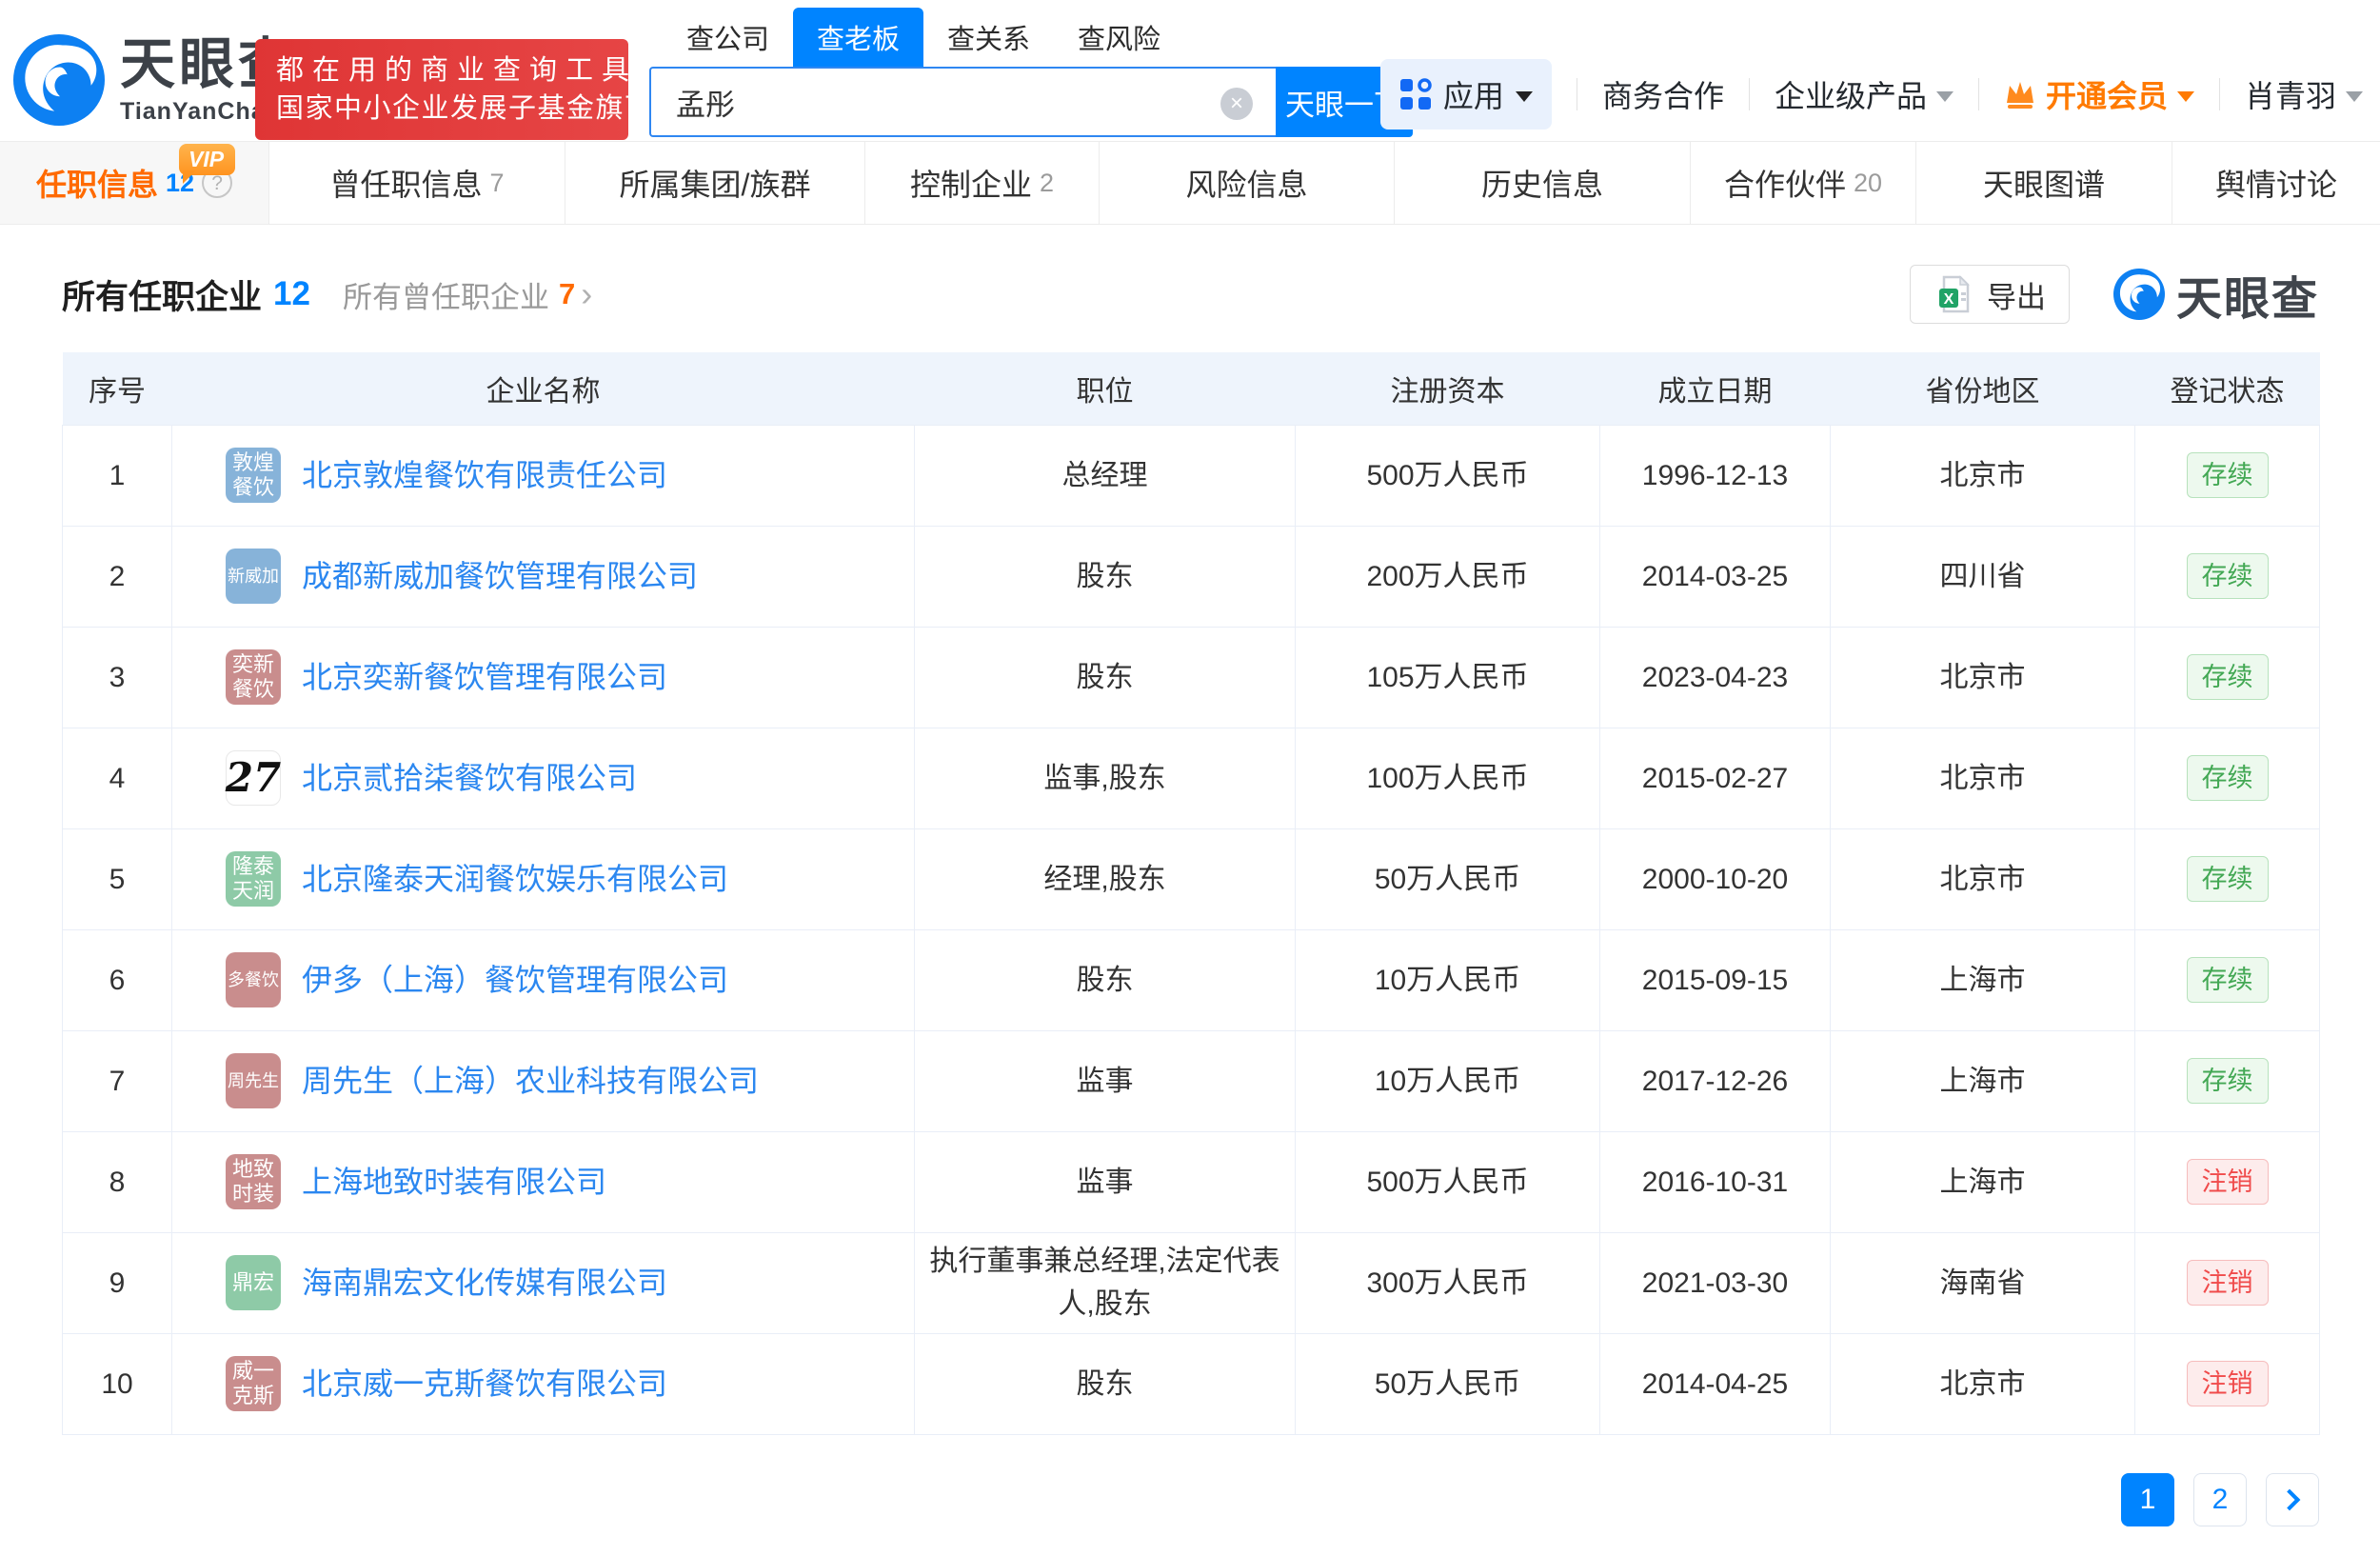 This screenshot has width=2380, height=1556. Describe the element at coordinates (117, 1080) in the screenshot. I see `cell-no: 7` at that location.